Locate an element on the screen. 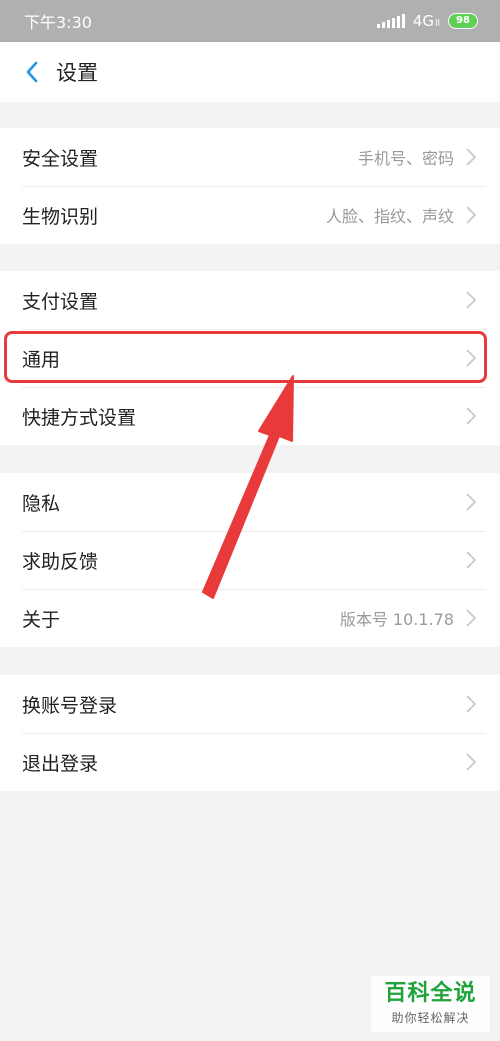 The image size is (500, 1041). item-label: 安全设置 is located at coordinates (60, 158).